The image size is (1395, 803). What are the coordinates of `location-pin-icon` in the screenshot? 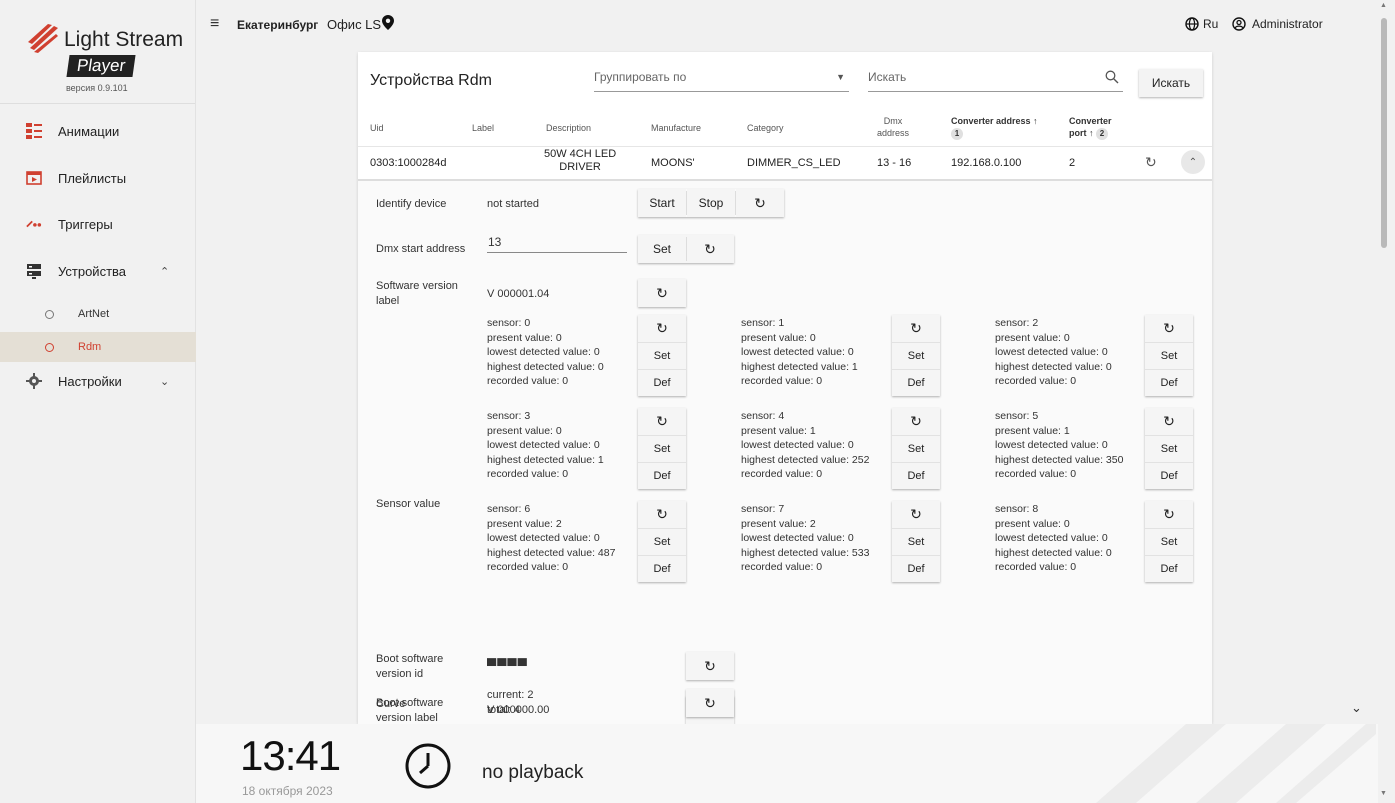 It's located at (388, 24).